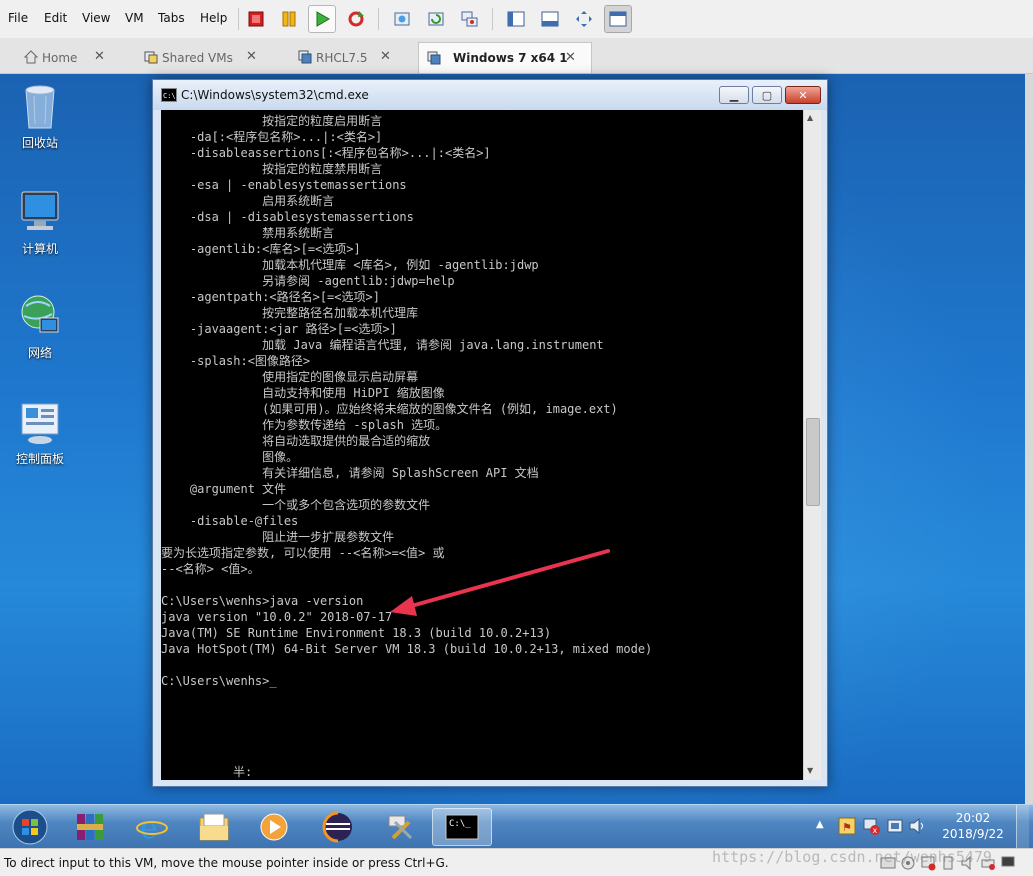 The width and height of the screenshot is (1033, 876). Describe the element at coordinates (516, 19) in the screenshot. I see `sidebar-icon` at that location.